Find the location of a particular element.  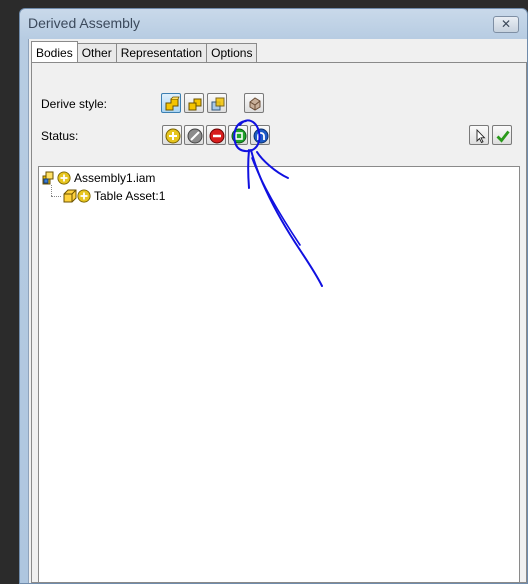

close-button: ✕ is located at coordinates (506, 24).